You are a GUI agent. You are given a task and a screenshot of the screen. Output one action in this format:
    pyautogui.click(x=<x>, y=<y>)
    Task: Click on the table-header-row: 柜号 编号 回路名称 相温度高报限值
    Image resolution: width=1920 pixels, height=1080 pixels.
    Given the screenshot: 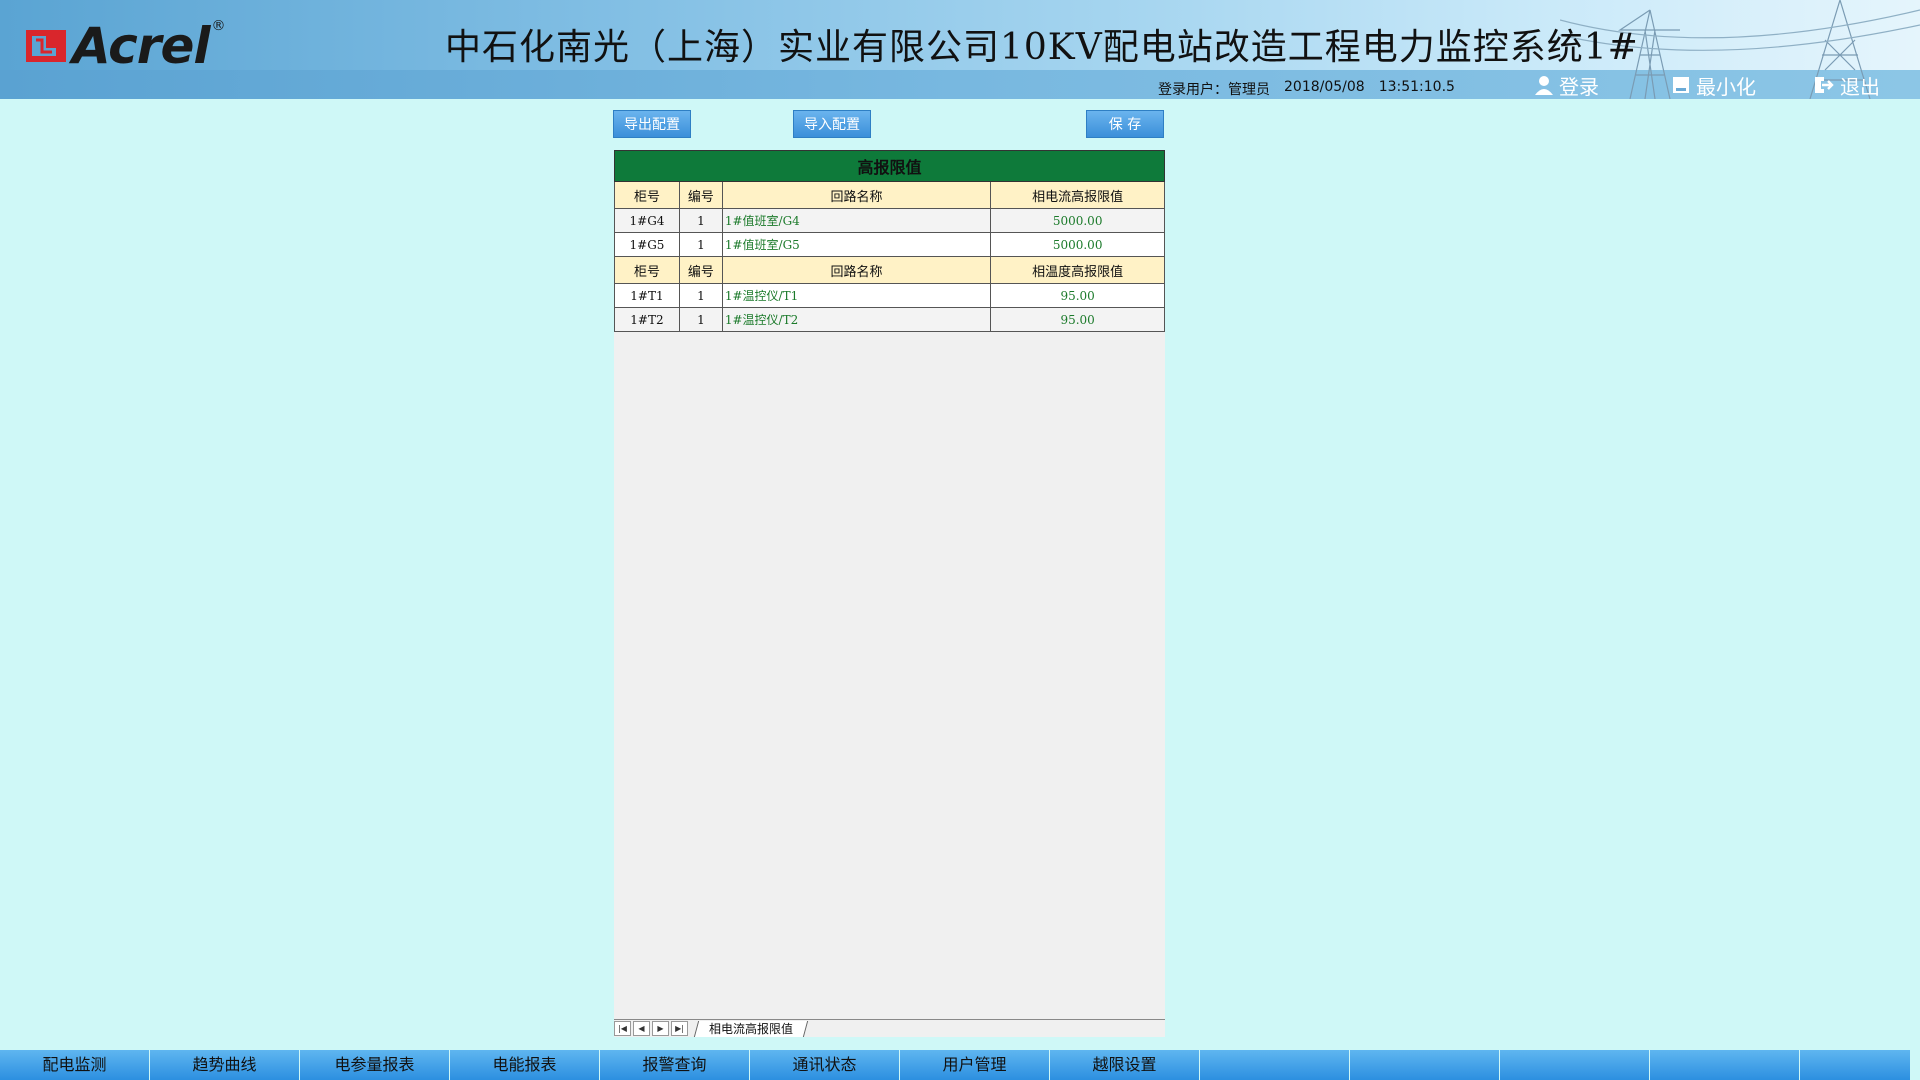 What is the action you would take?
    pyautogui.click(x=889, y=270)
    